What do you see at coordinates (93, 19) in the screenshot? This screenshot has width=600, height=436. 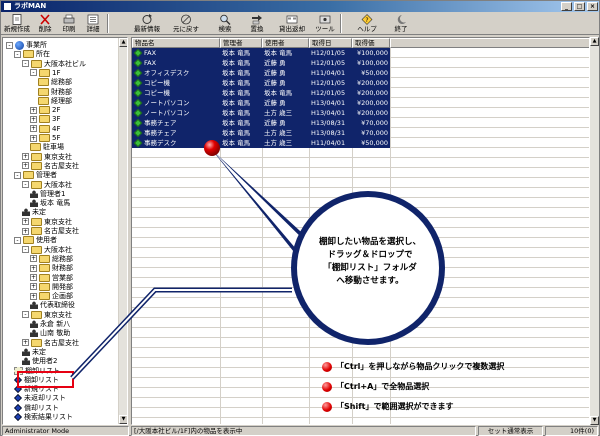 I see `details-icon` at bounding box center [93, 19].